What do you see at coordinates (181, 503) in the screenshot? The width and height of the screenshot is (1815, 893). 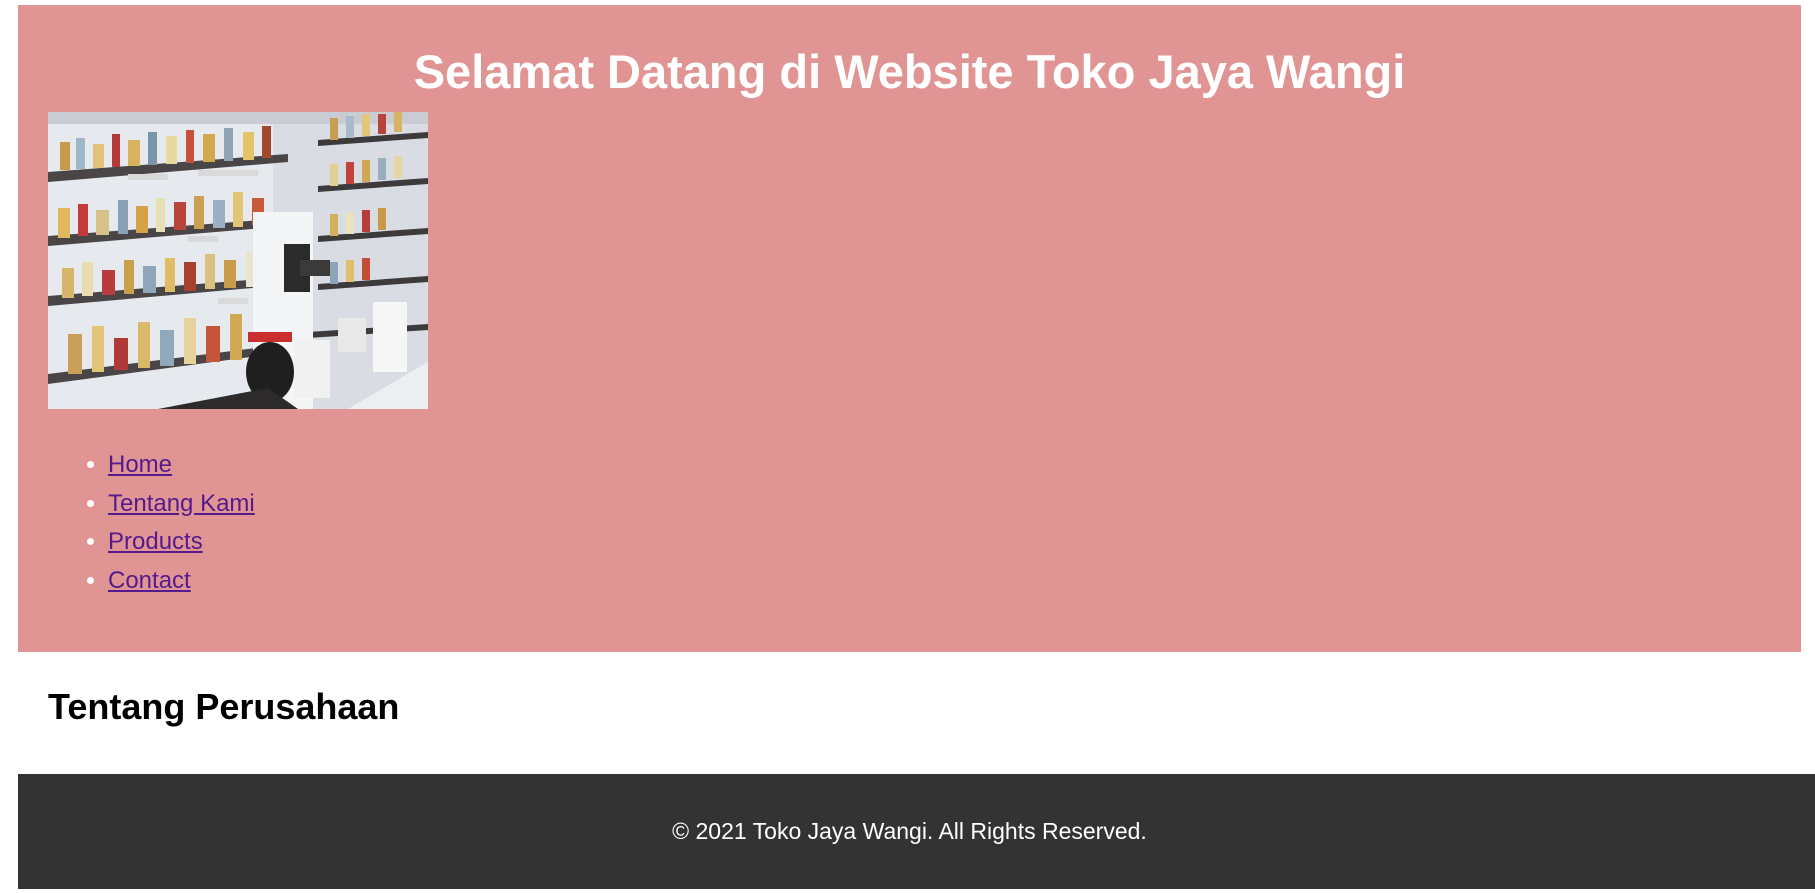 I see `nav-link-tentang-kami: Tentang Kami` at bounding box center [181, 503].